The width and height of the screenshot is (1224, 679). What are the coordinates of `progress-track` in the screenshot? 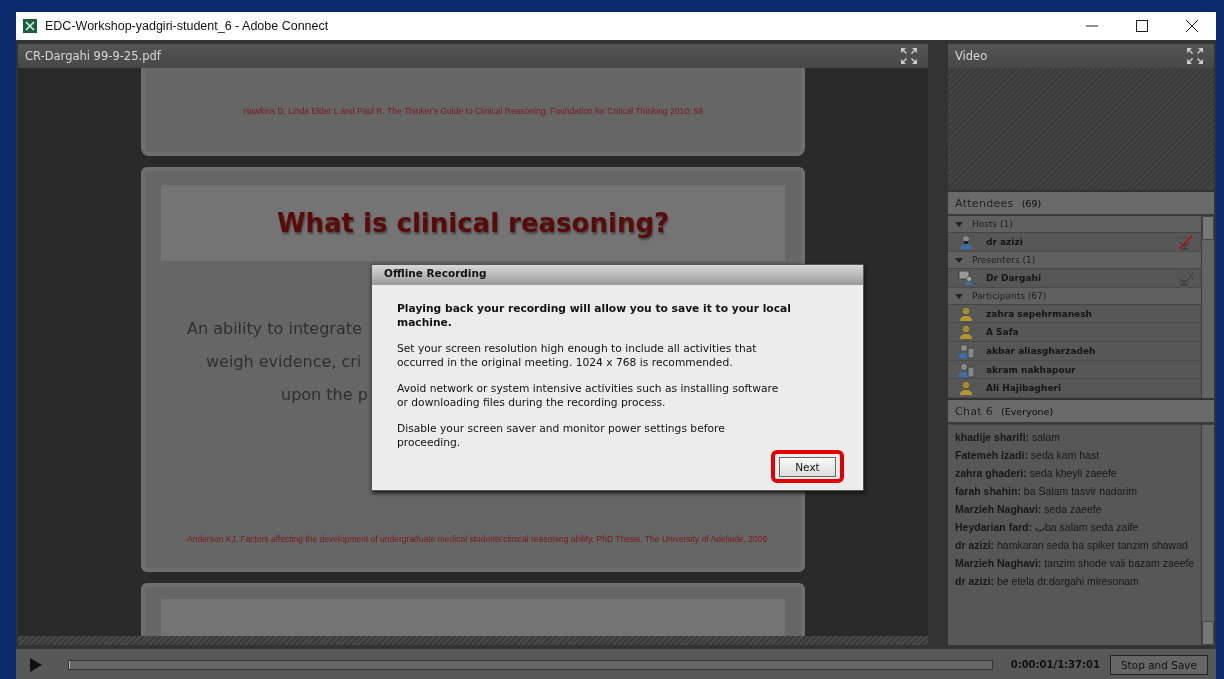 It's located at (530, 664).